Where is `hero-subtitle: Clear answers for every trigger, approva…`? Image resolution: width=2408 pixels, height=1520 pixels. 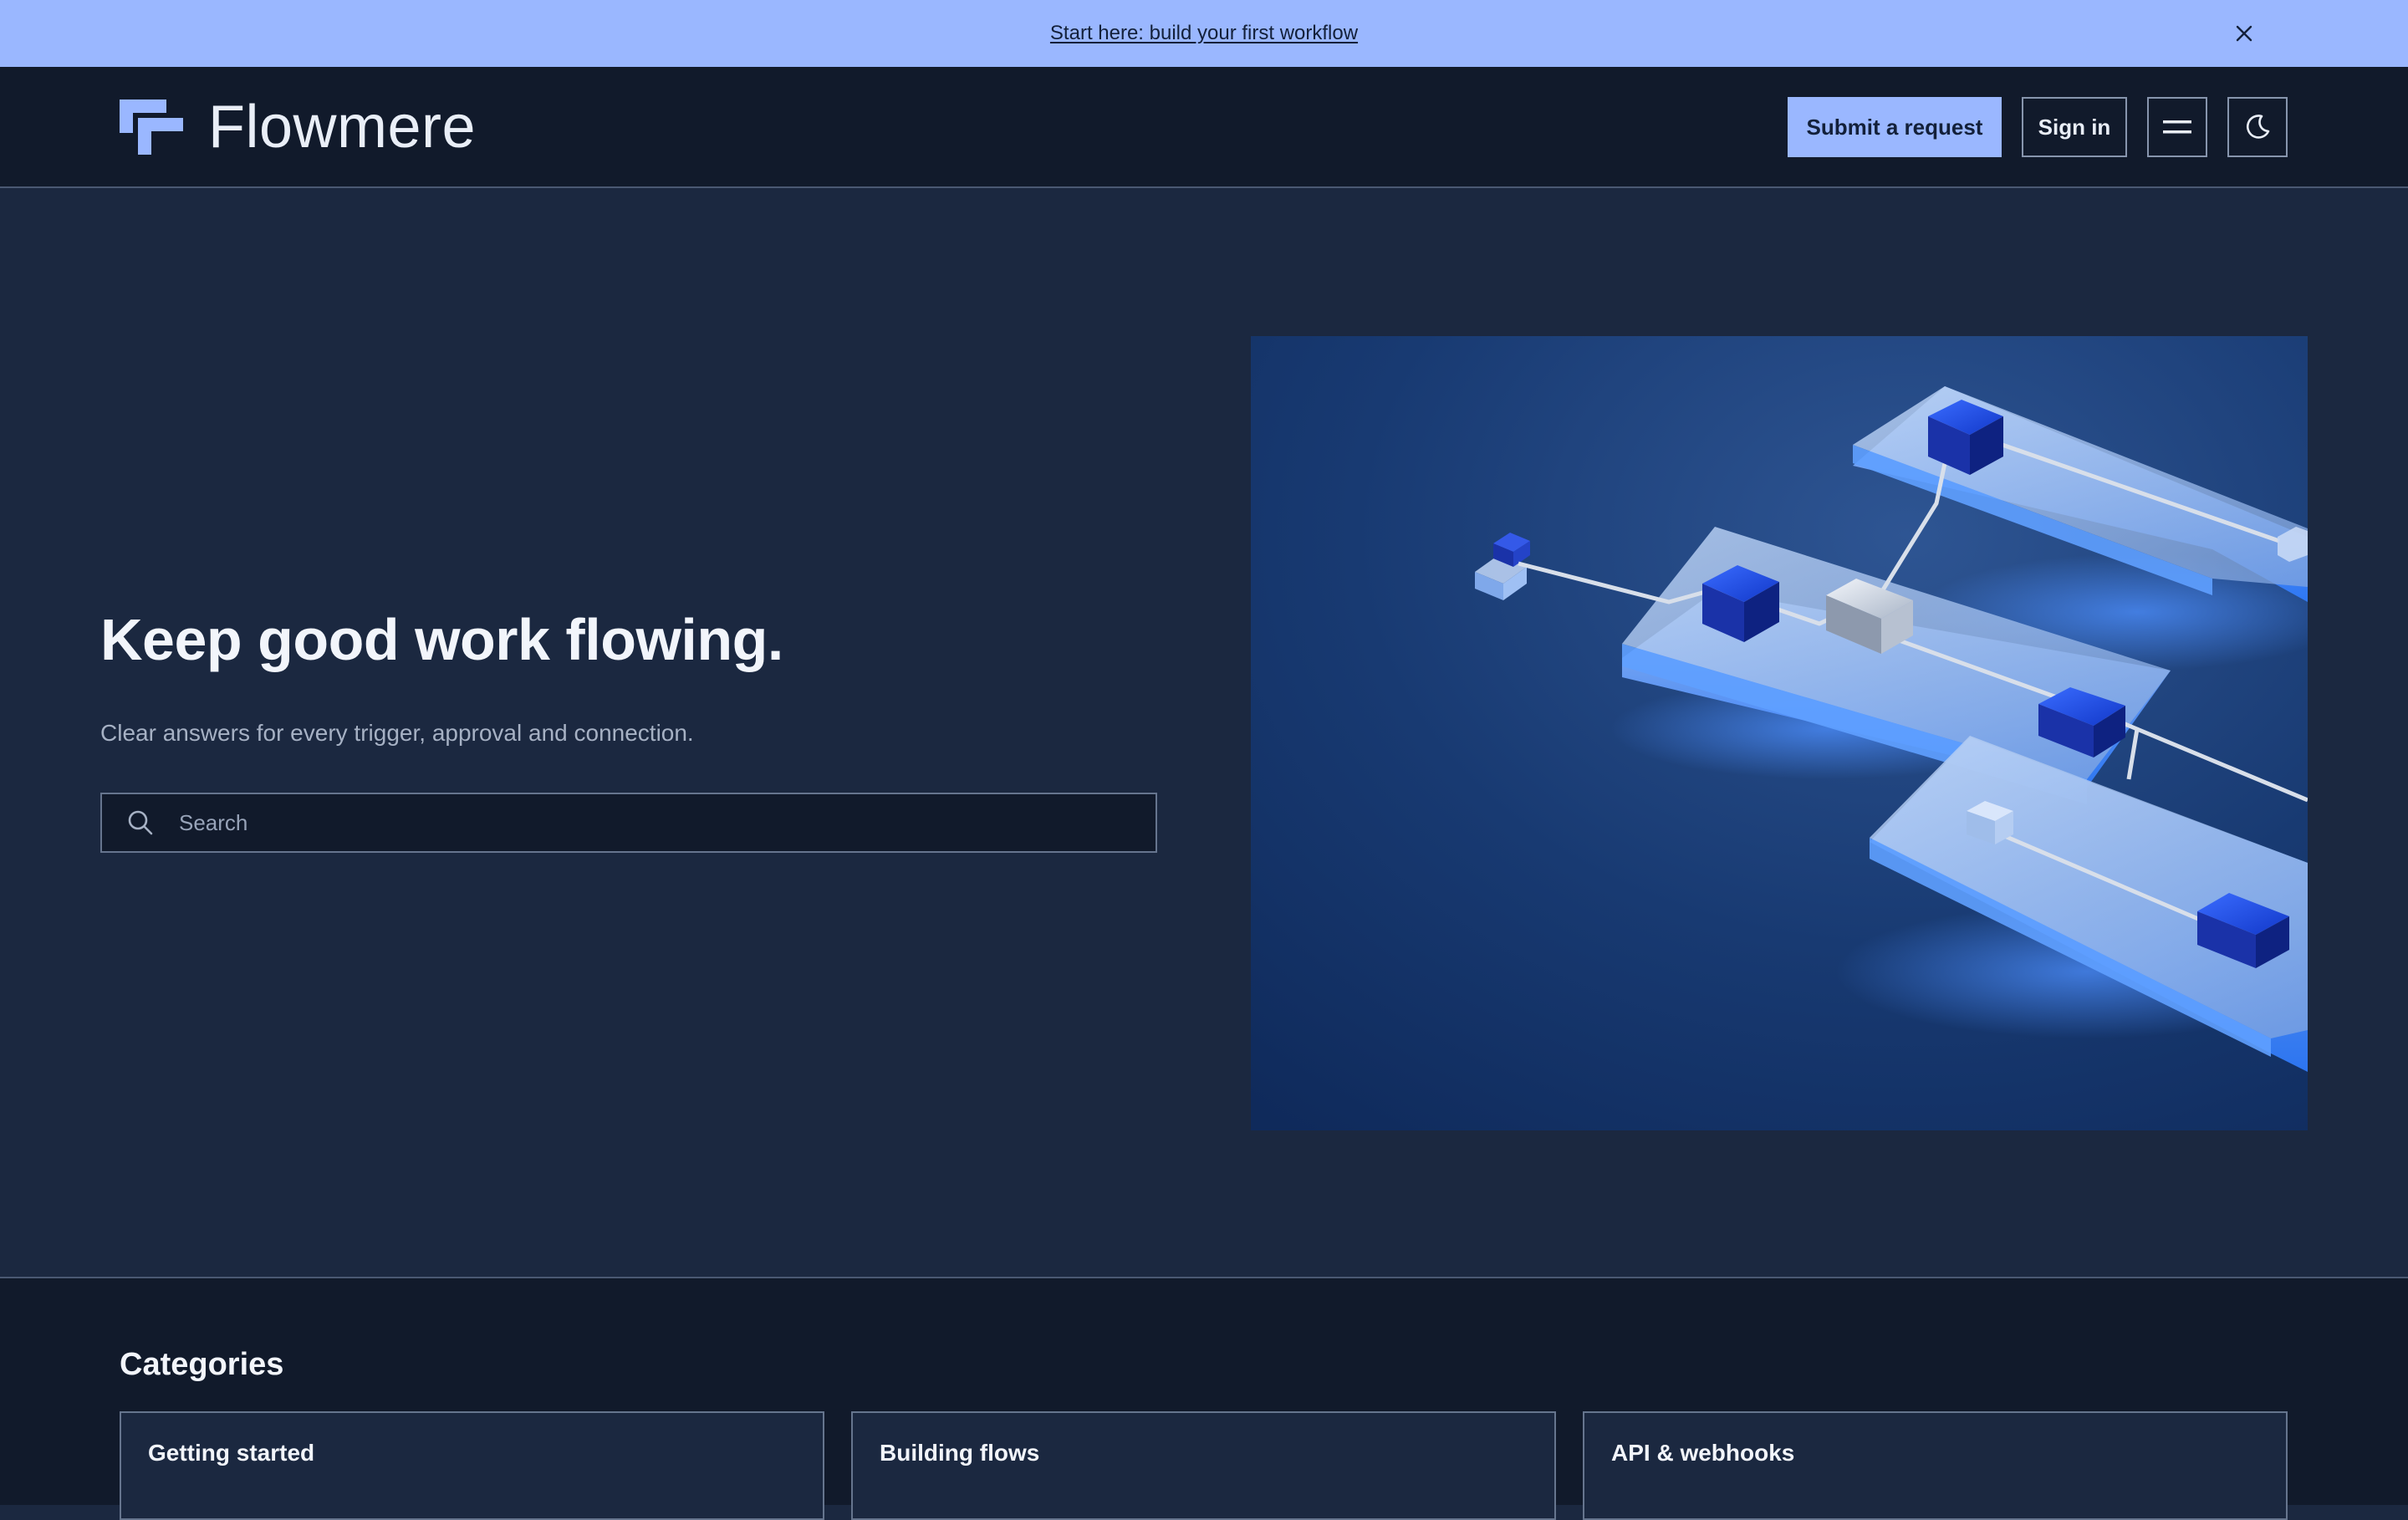
hero-subtitle: Clear answers for every trigger, approva… is located at coordinates (397, 733).